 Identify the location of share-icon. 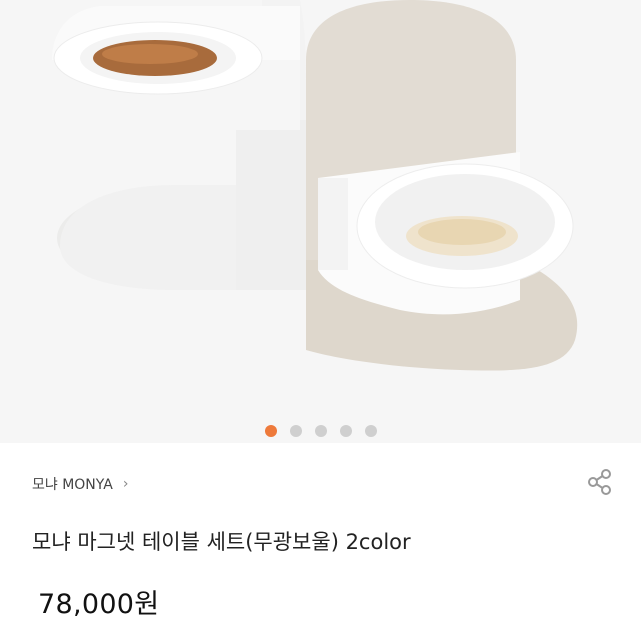
(600, 482).